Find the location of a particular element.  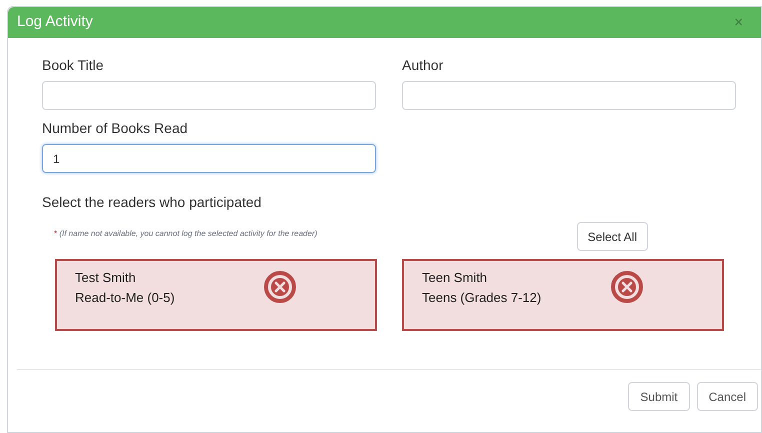

input-field: 1 is located at coordinates (209, 158).